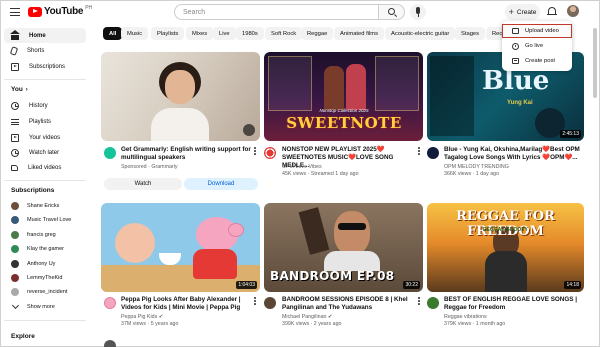 The height and width of the screenshot is (347, 600). I want to click on voice-search-button, so click(418, 12).